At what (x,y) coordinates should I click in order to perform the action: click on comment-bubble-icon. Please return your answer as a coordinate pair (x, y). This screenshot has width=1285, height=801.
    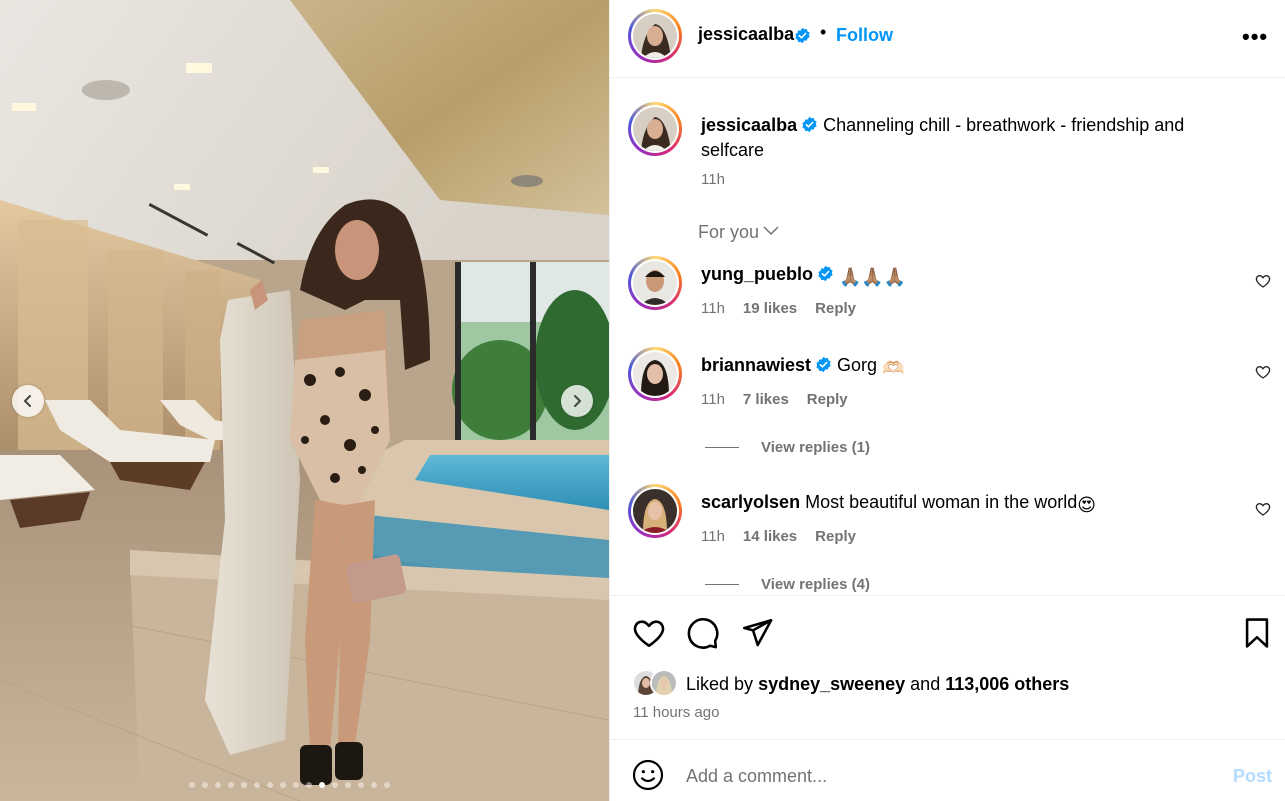
    Looking at the image, I should click on (703, 633).